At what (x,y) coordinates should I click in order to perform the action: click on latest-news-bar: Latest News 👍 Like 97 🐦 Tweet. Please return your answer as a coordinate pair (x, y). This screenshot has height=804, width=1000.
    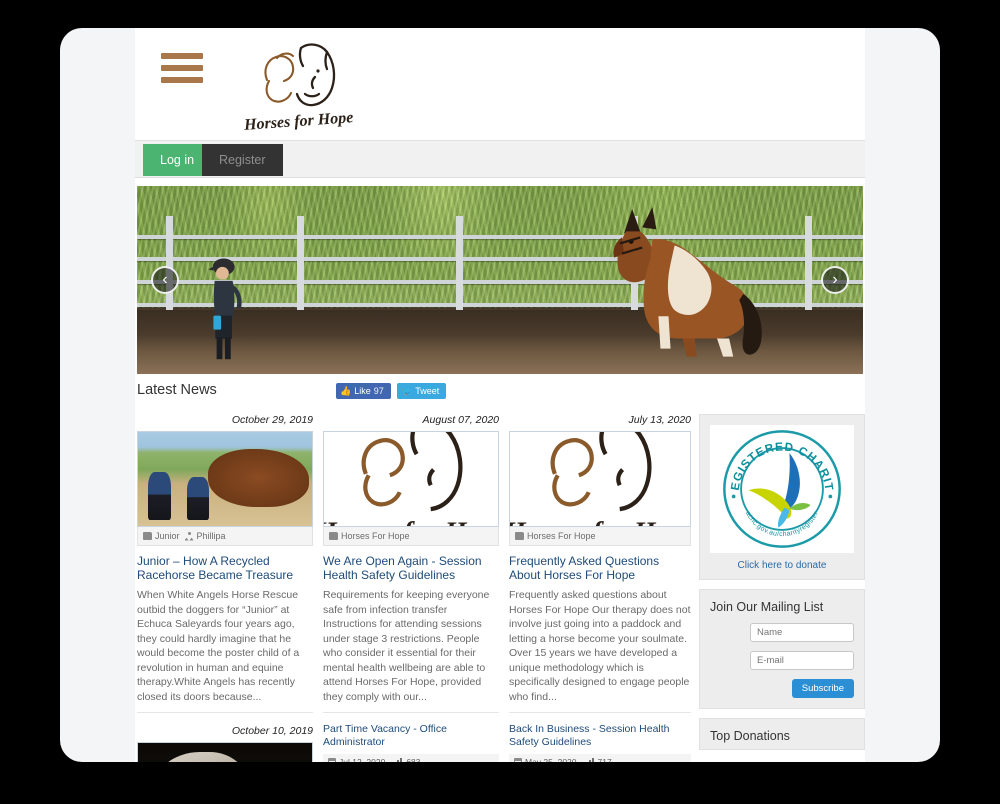
    Looking at the image, I should click on (500, 396).